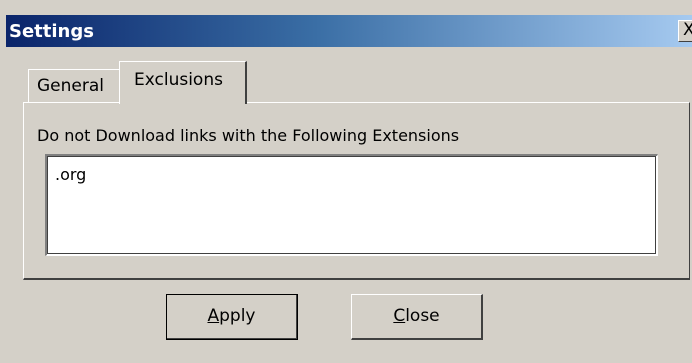 The height and width of the screenshot is (363, 692). I want to click on close-window-button: X, so click(685, 31).